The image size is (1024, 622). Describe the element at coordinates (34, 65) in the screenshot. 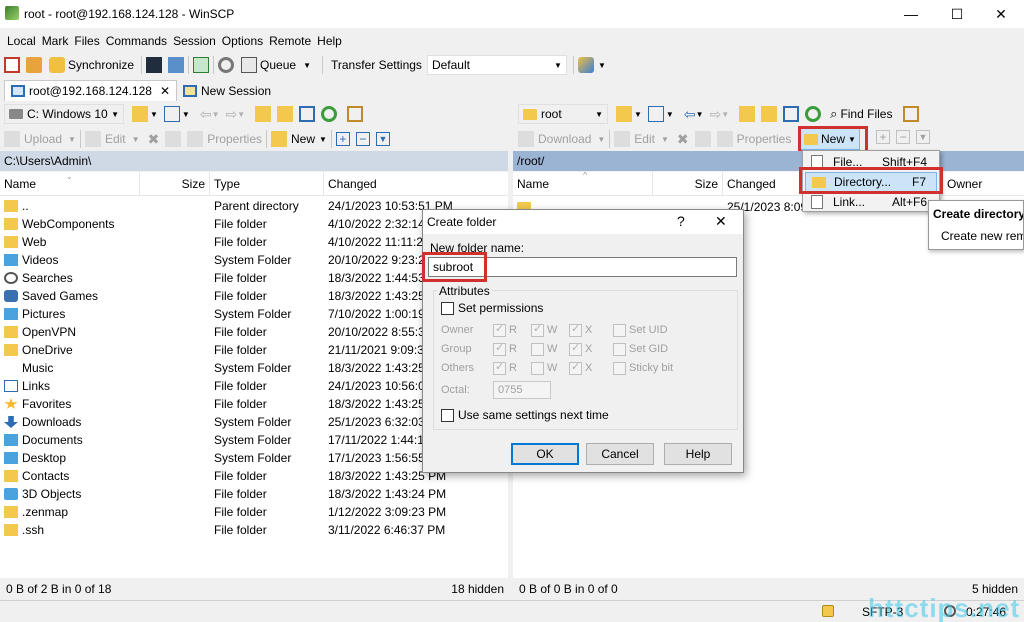

I see `compare-dirs-icon` at that location.